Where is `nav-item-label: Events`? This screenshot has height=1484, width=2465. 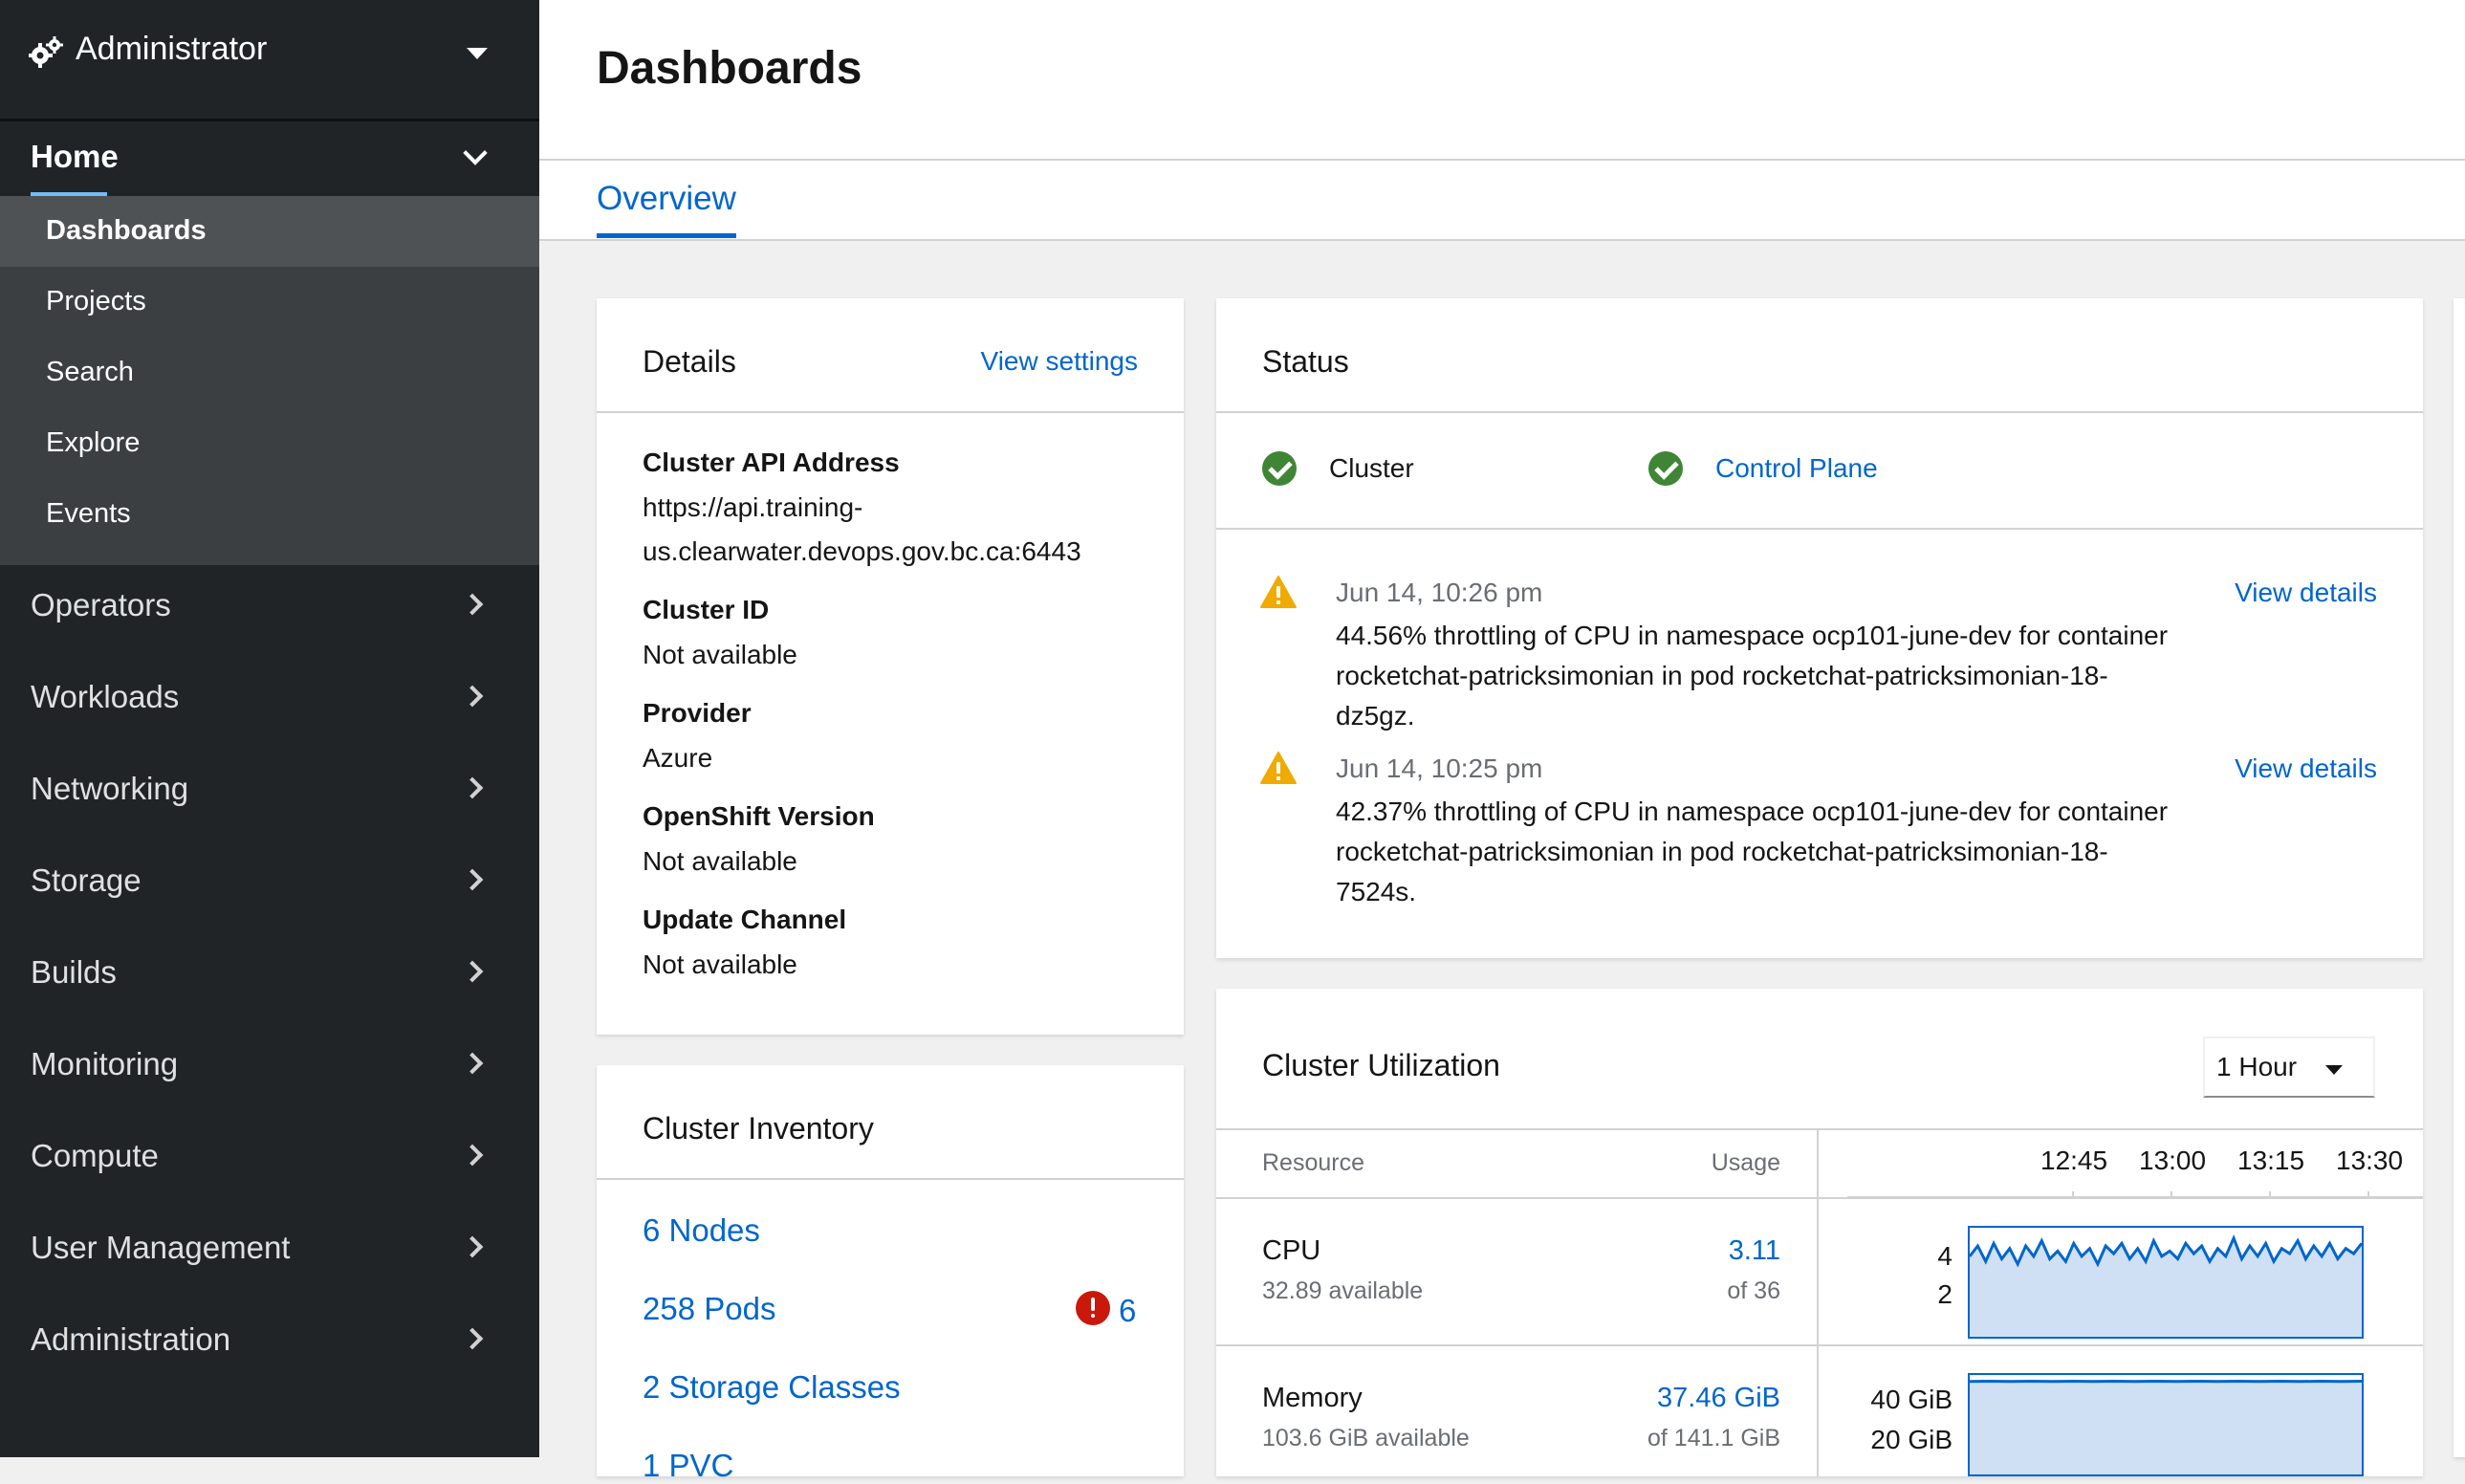
nav-item-label: Events is located at coordinates (88, 514).